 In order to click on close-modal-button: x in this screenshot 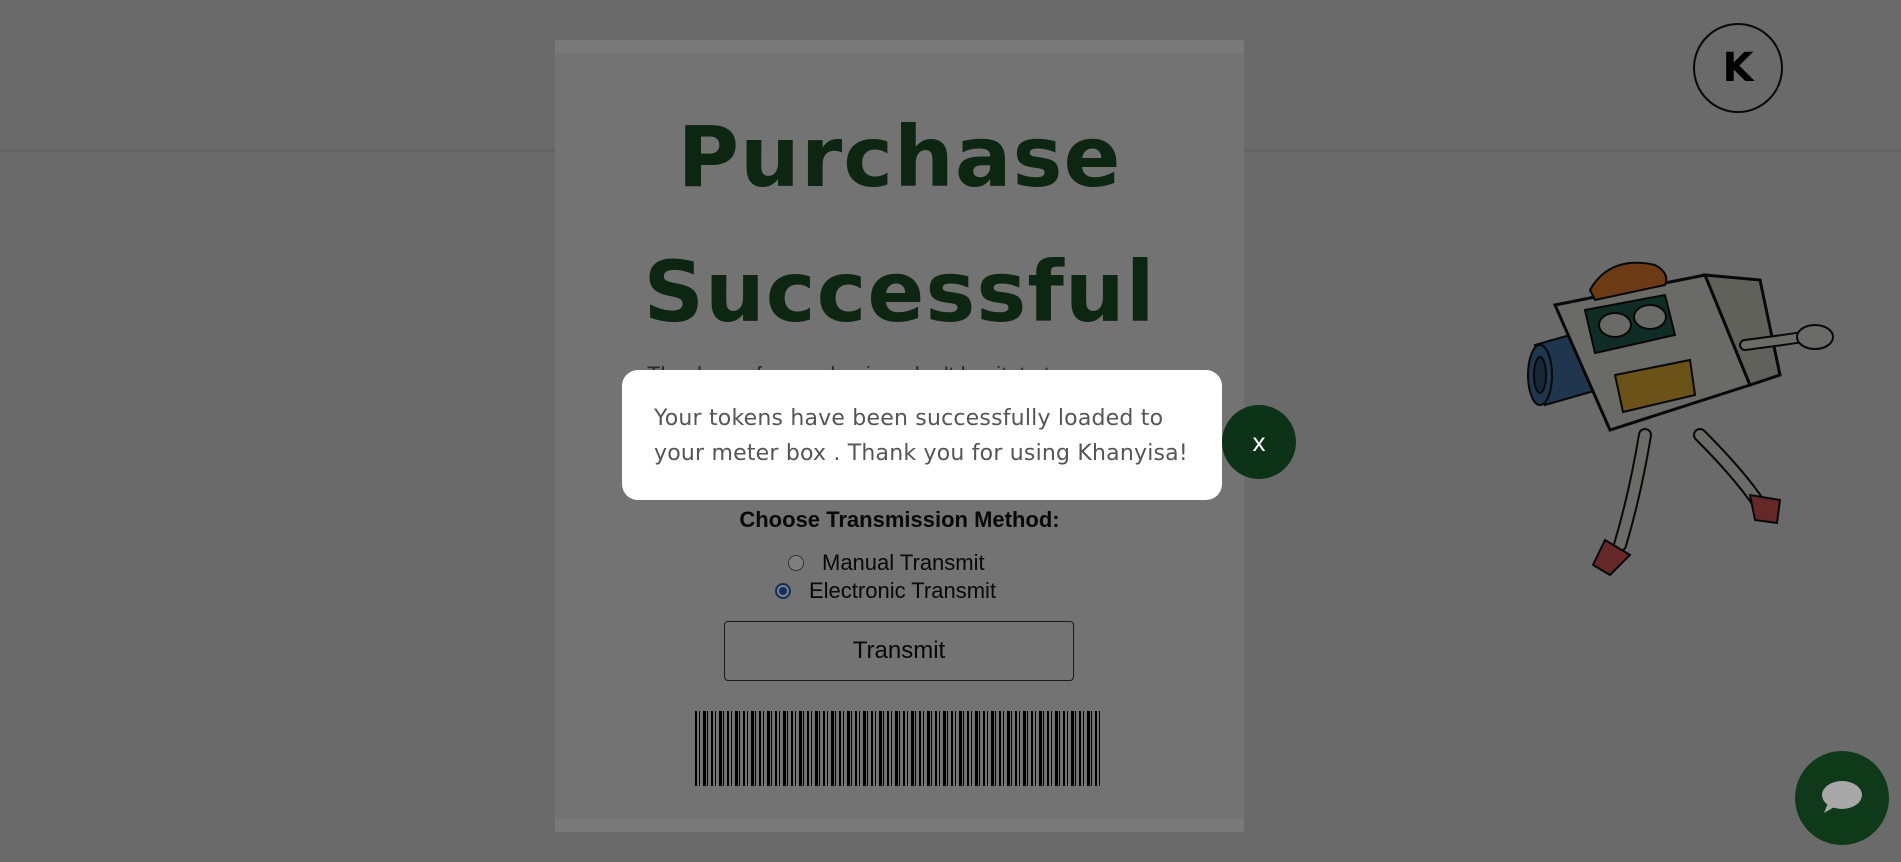, I will do `click(1259, 442)`.